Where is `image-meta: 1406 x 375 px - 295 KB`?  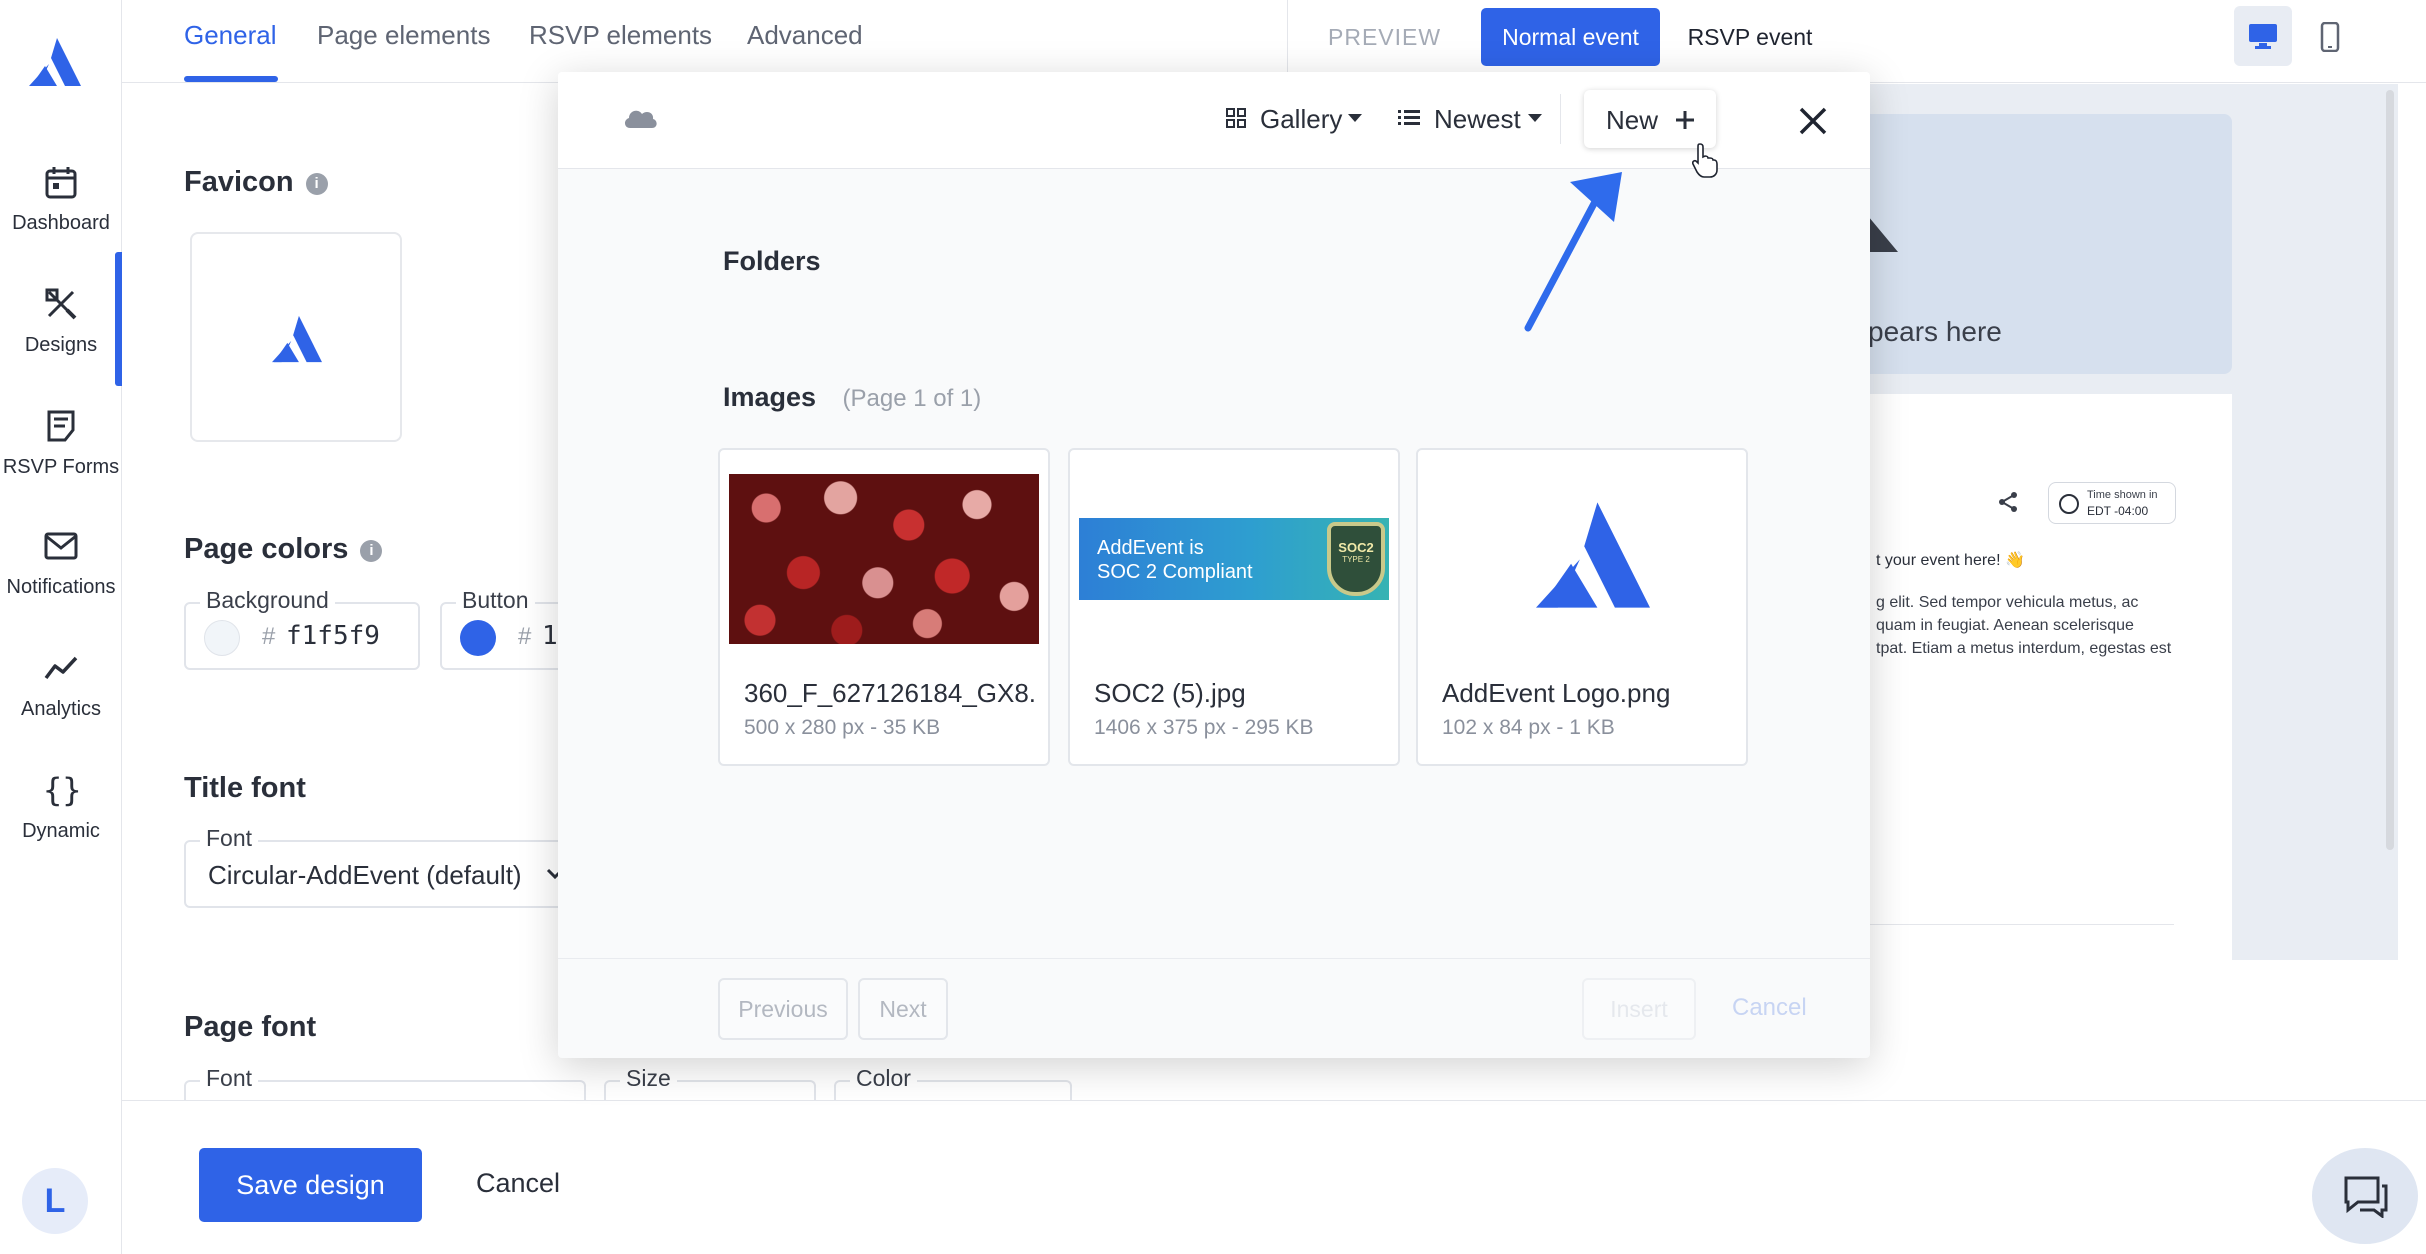
image-meta: 1406 x 375 px - 295 KB is located at coordinates (1204, 727).